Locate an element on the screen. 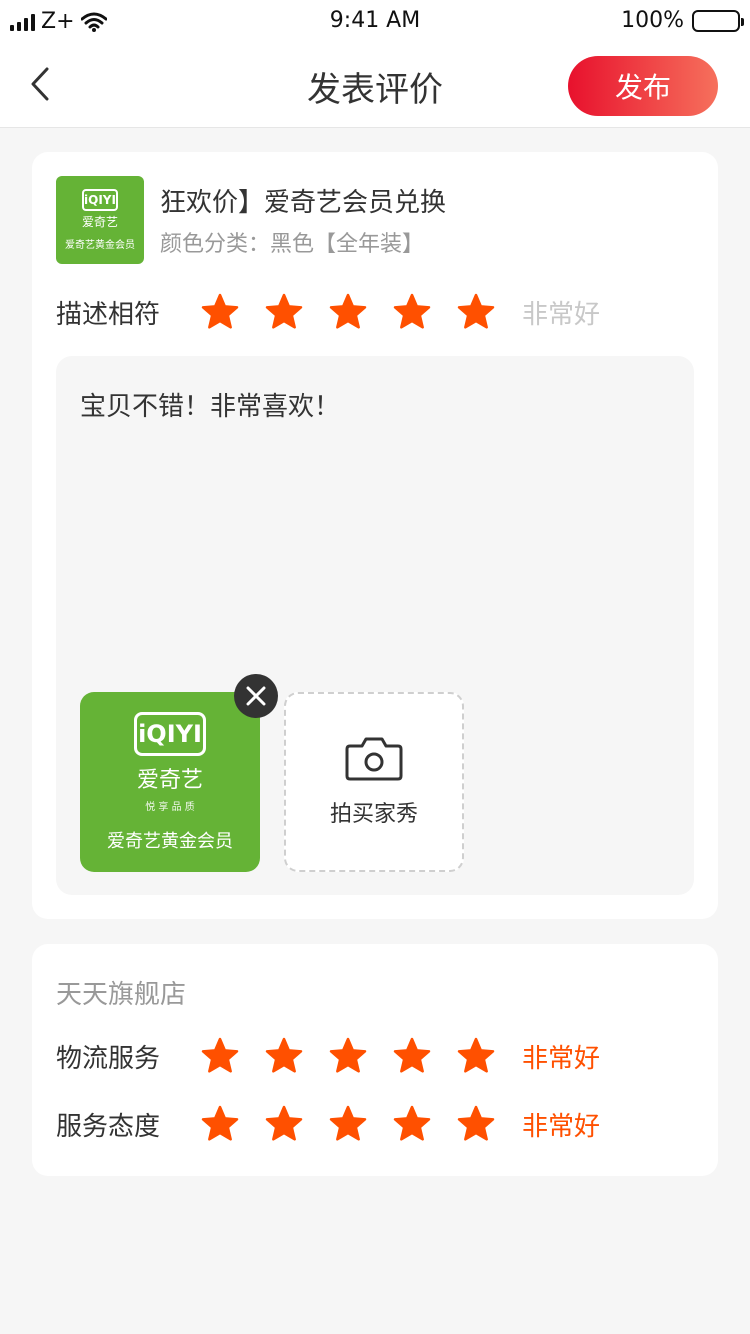 This screenshot has height=1334, width=750. photo-tagline: 悦 享 品 质 is located at coordinates (170, 807).